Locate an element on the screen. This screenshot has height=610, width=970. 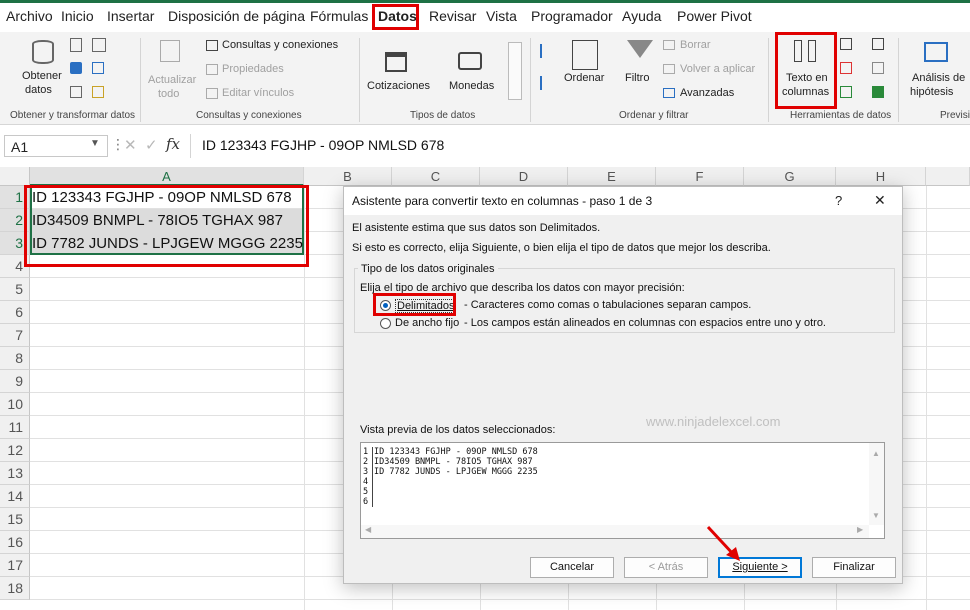
data-model-icon is located at coordinates (878, 92).